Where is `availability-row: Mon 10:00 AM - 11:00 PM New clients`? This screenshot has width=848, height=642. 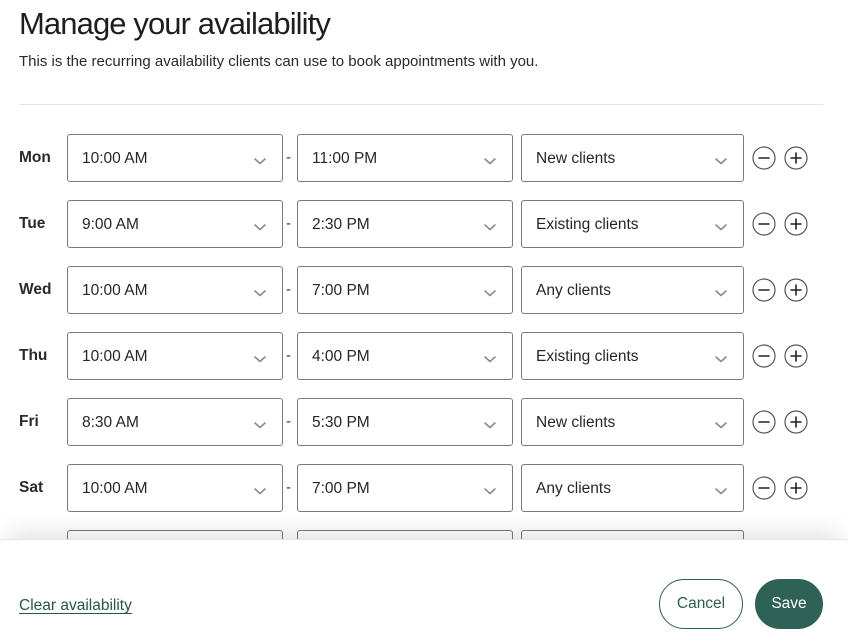 availability-row: Mon 10:00 AM - 11:00 PM New clients is located at coordinates (424, 159).